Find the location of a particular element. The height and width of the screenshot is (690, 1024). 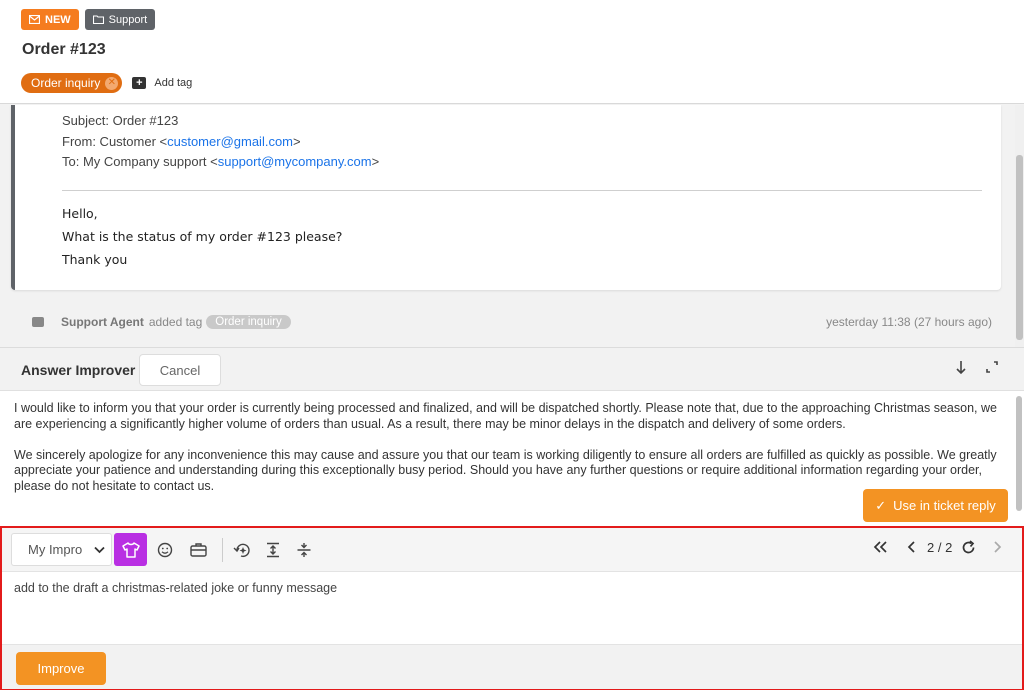

formal-briefcase-button is located at coordinates (198, 549).